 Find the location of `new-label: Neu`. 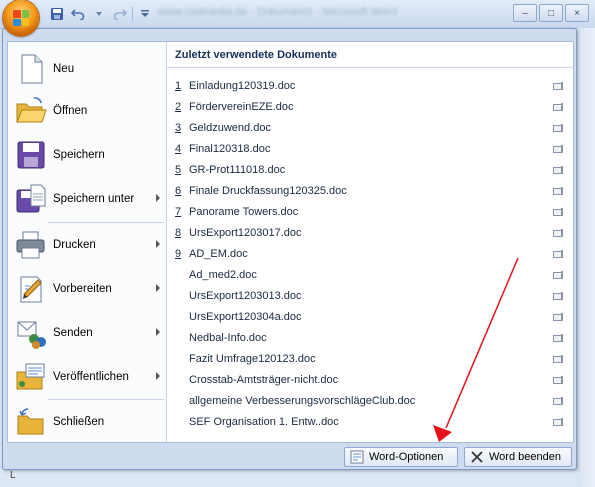

new-label: Neu is located at coordinates (64, 69).